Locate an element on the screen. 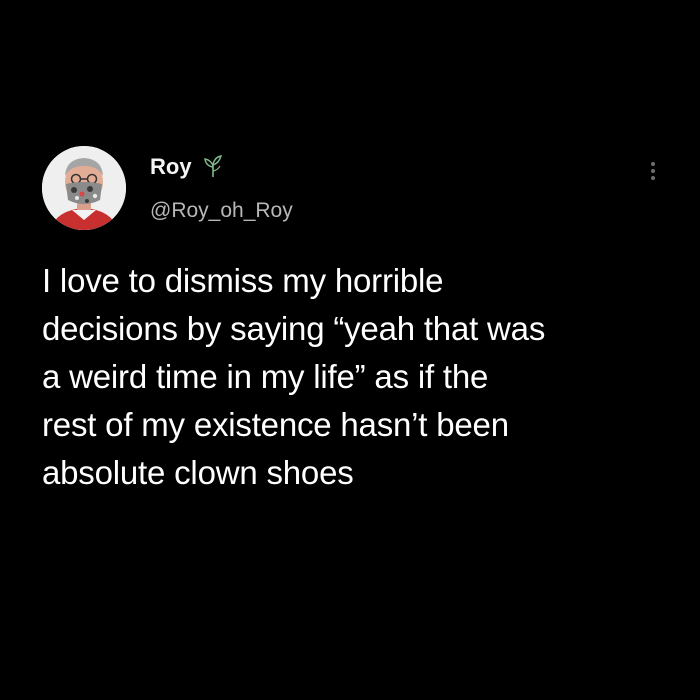  tweet-text-line: a weird time in my life” as if the is located at coordinates (265, 376).